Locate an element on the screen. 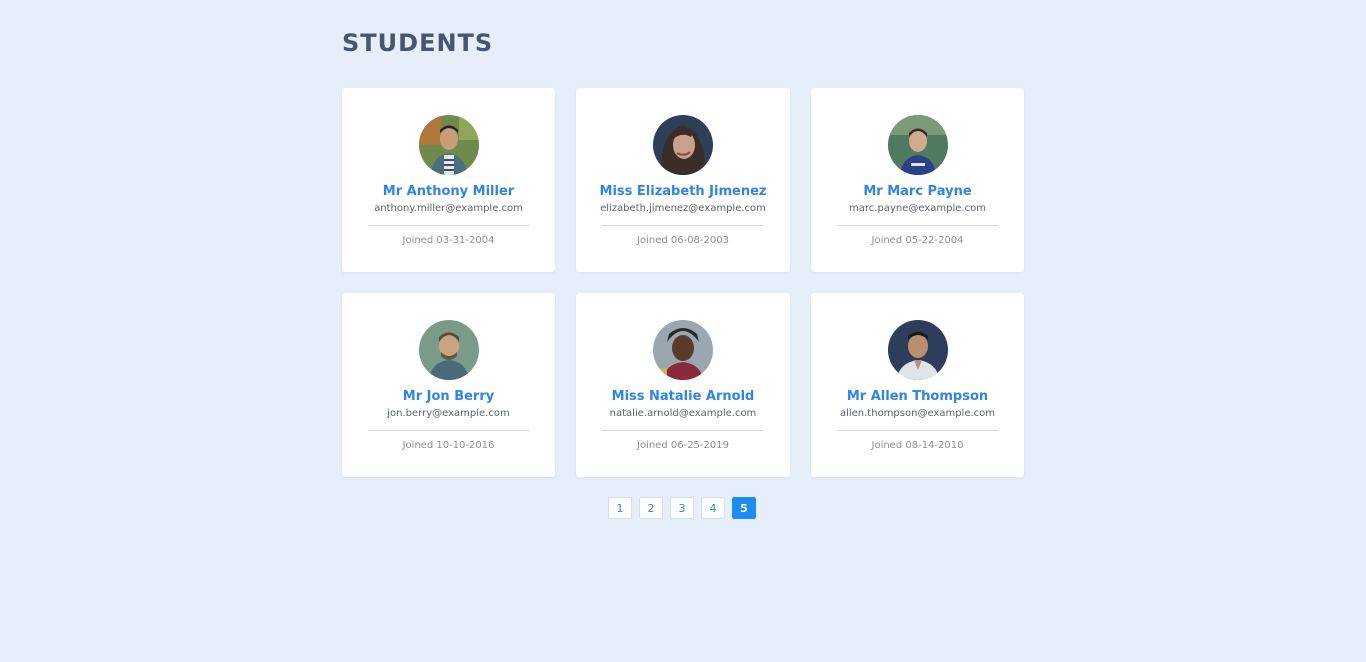 The height and width of the screenshot is (662, 1366). pagination: 1 2 3 4 5 is located at coordinates (682, 508).